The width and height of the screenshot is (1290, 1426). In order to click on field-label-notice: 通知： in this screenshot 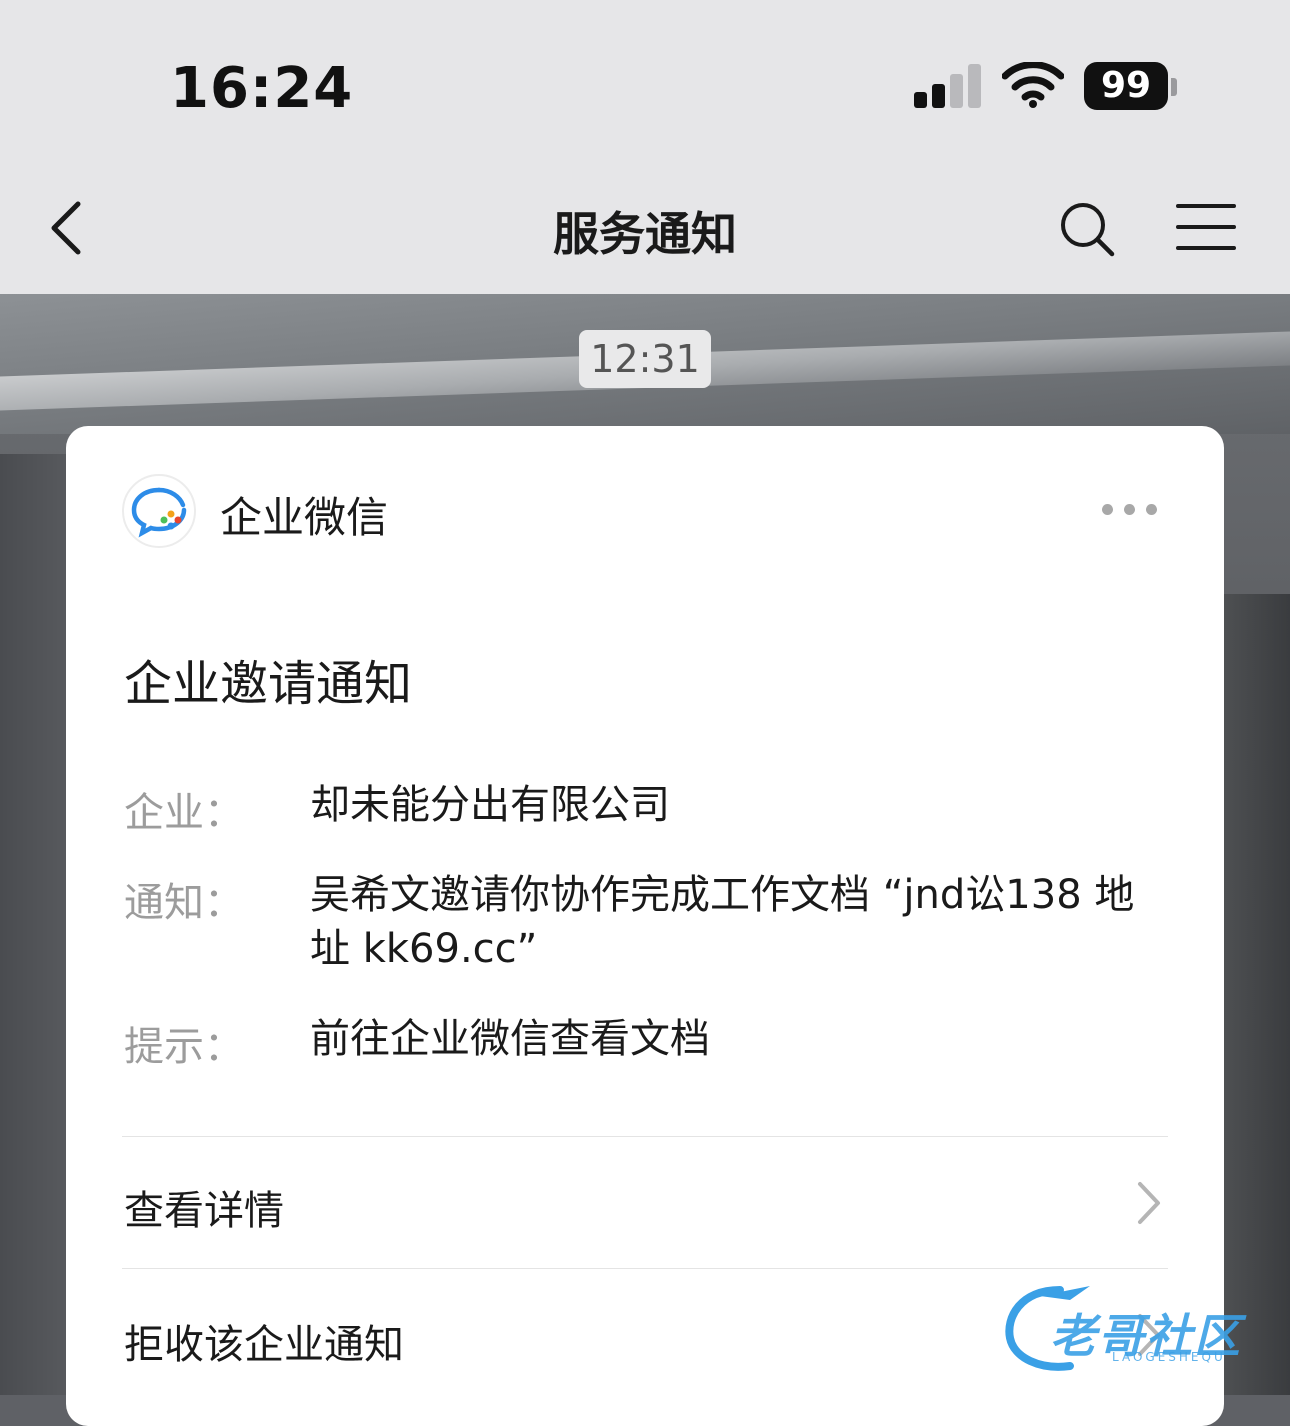, I will do `click(184, 903)`.